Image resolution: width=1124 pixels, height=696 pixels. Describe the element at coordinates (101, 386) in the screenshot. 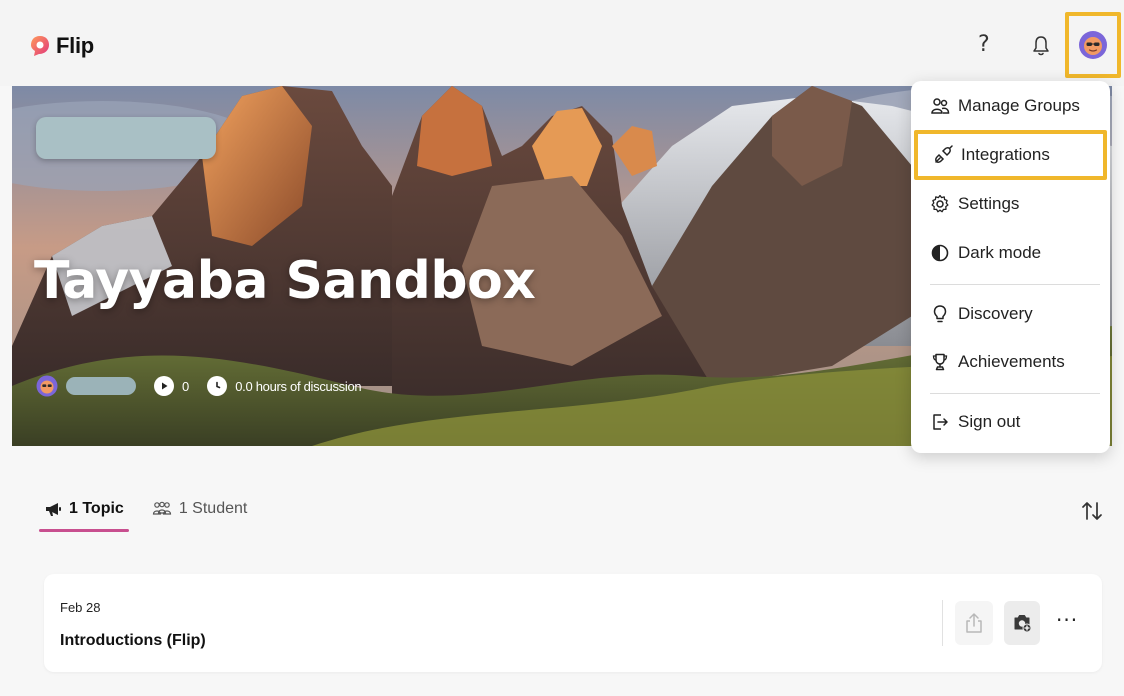

I see `owner-name-pill` at that location.